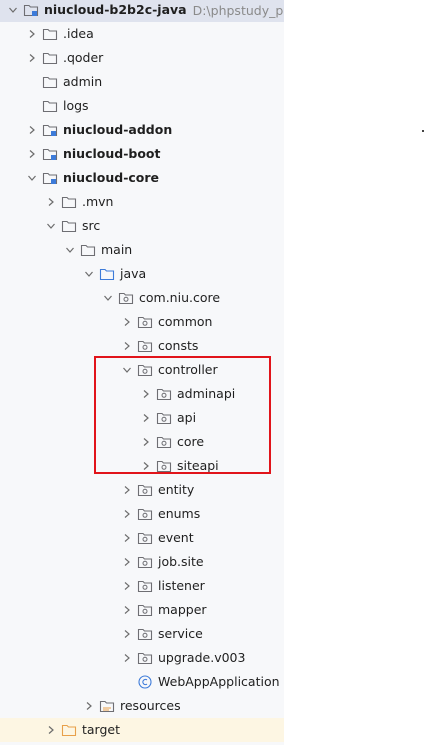  What do you see at coordinates (191, 441) in the screenshot?
I see `tree-node-label: core` at bounding box center [191, 441].